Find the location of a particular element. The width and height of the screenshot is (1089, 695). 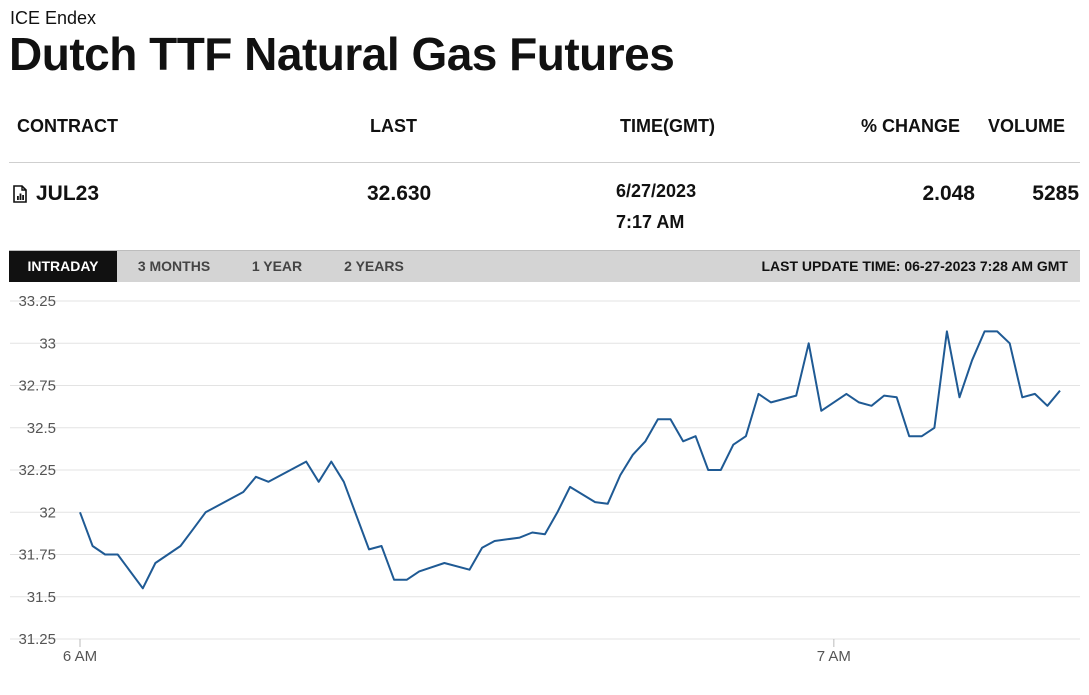

volume-value: 5285 is located at coordinates (1055, 193).